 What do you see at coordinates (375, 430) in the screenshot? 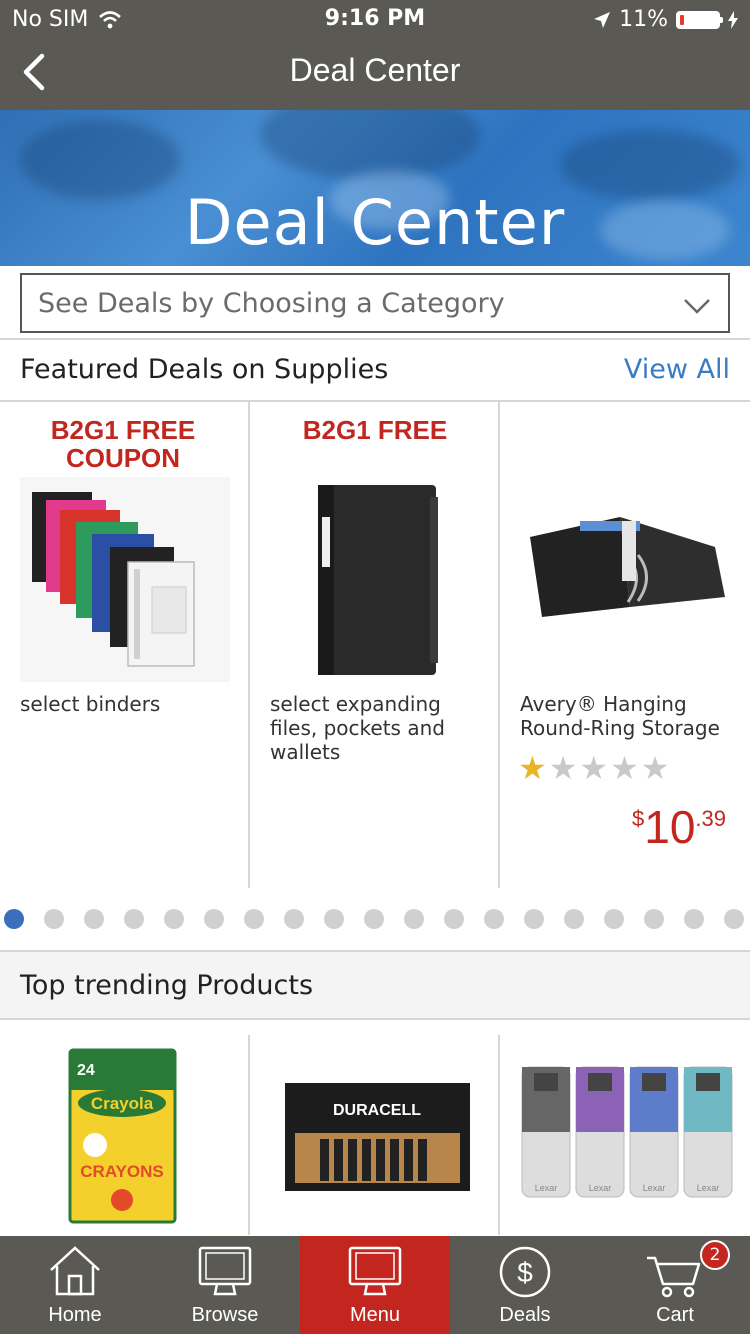
I see `deal-badge: B2G1 FREE` at bounding box center [375, 430].